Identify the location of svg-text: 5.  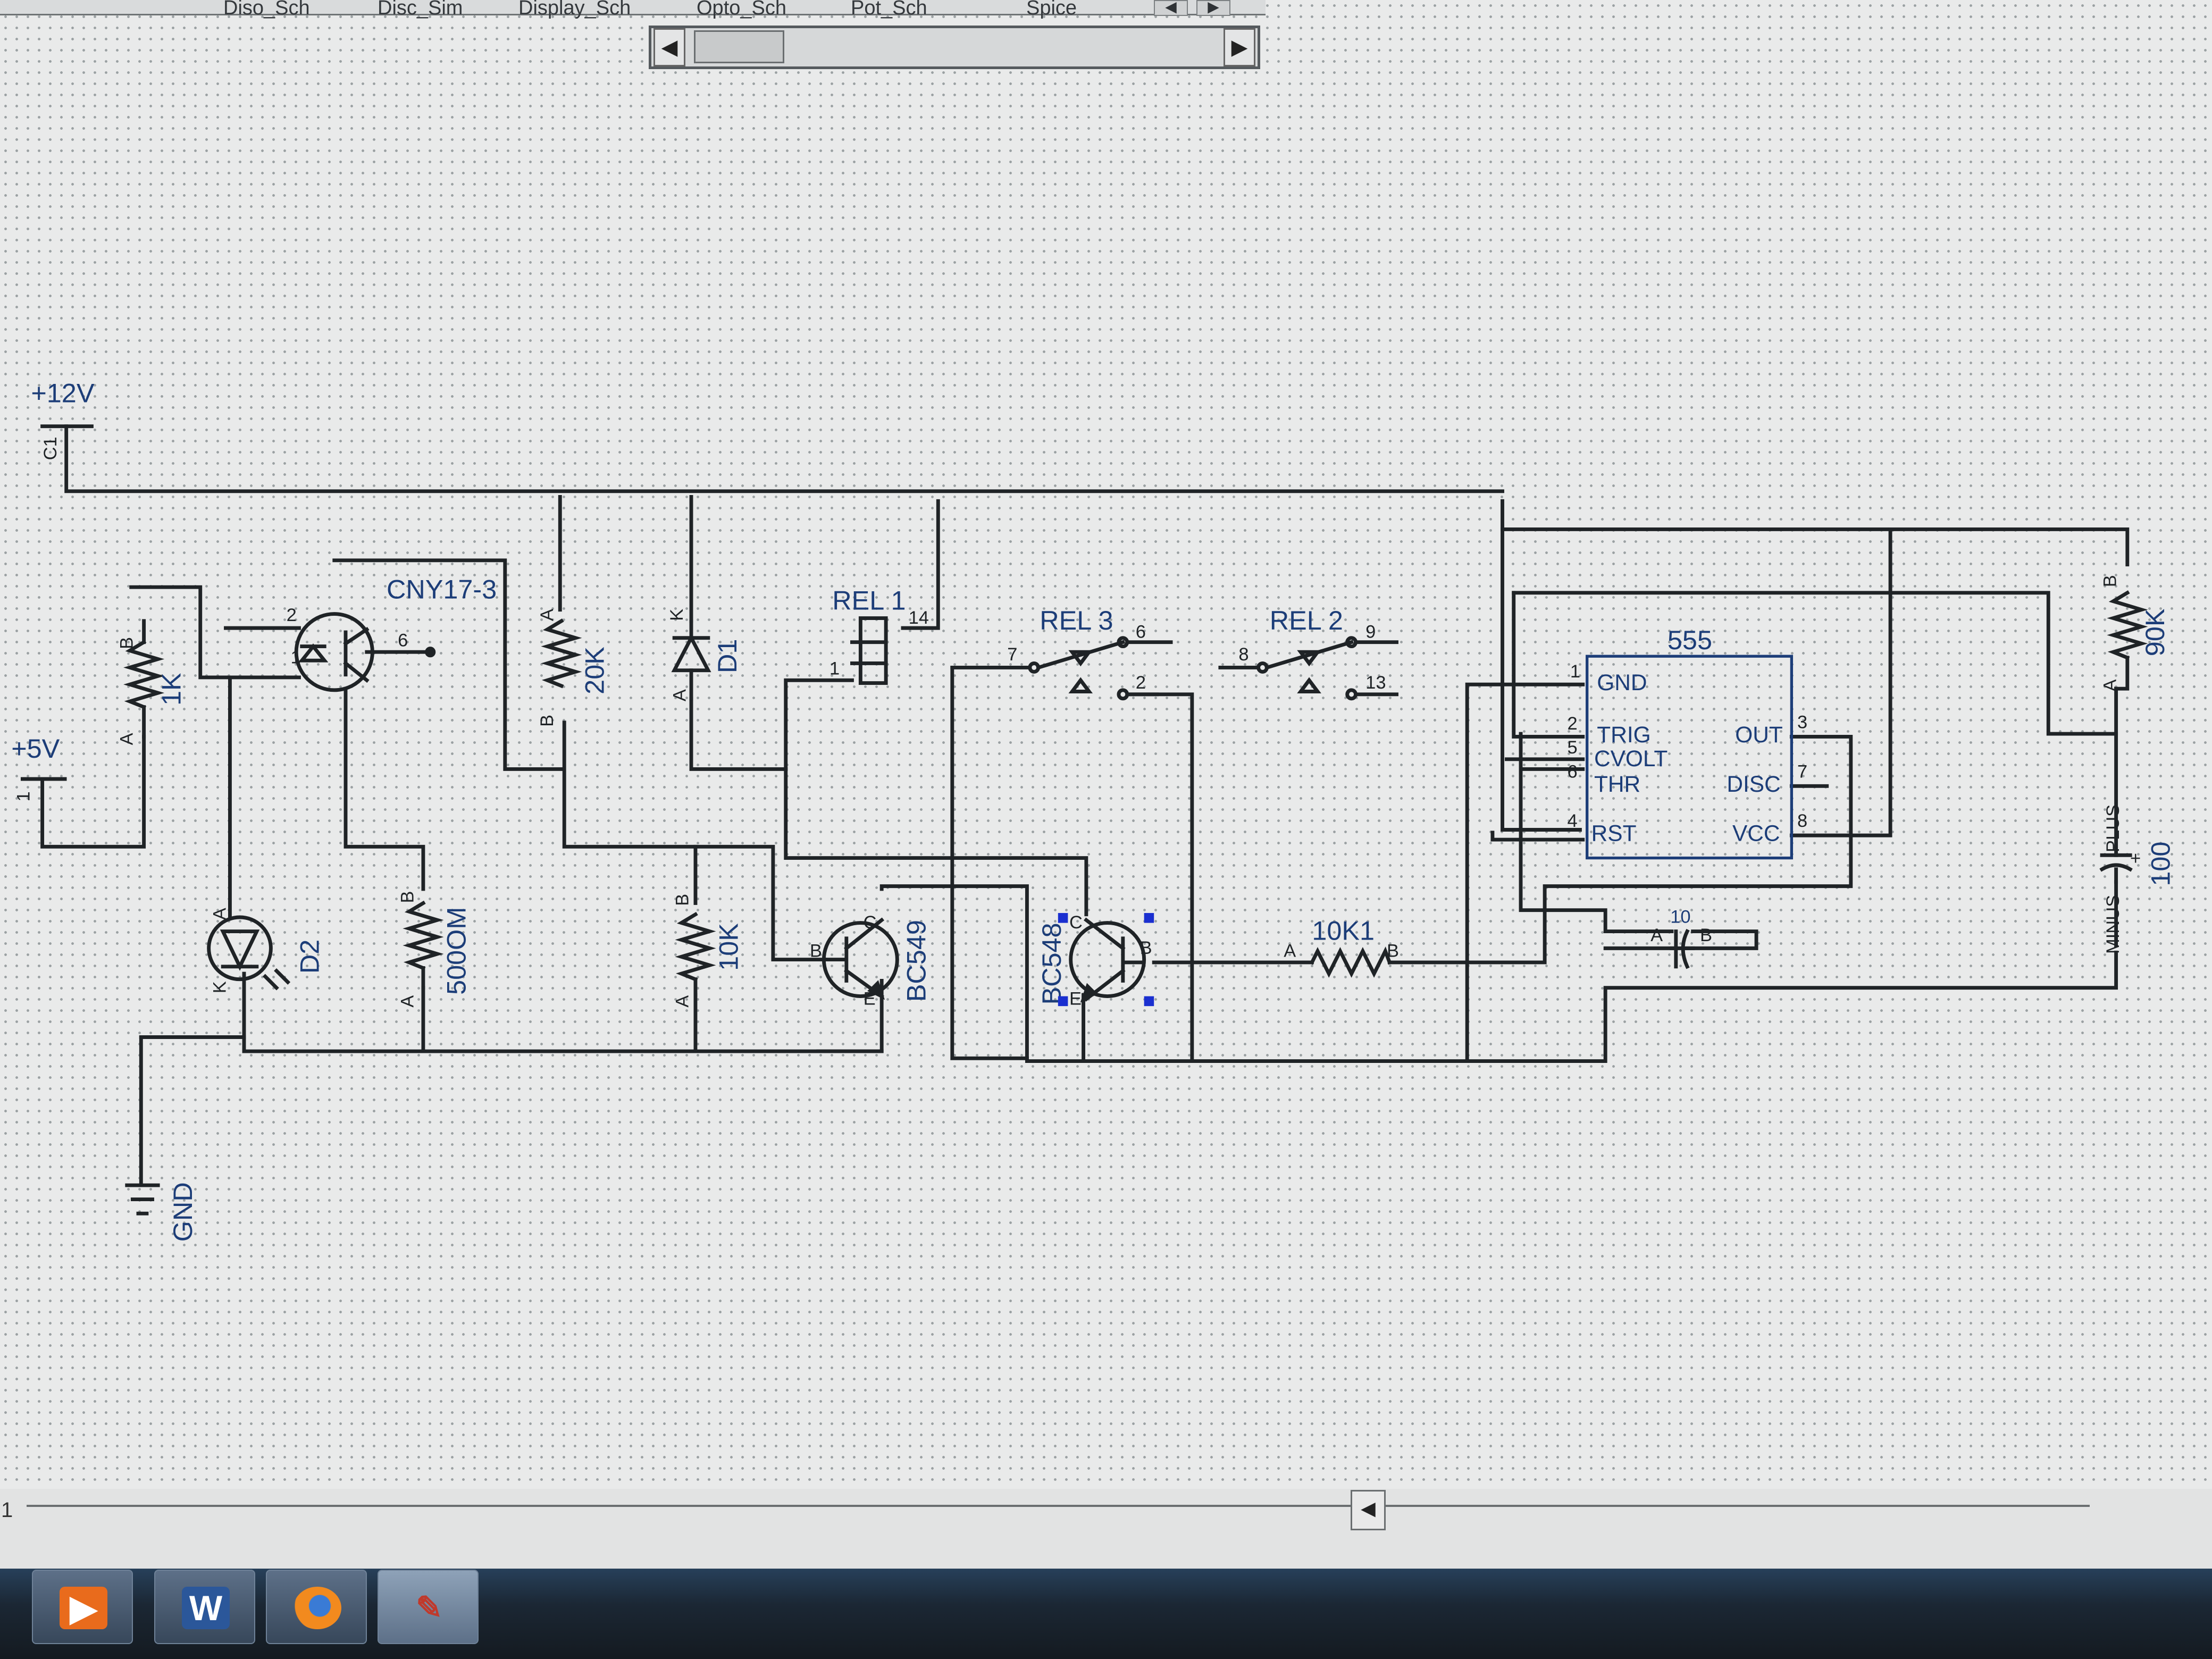
(1573, 748).